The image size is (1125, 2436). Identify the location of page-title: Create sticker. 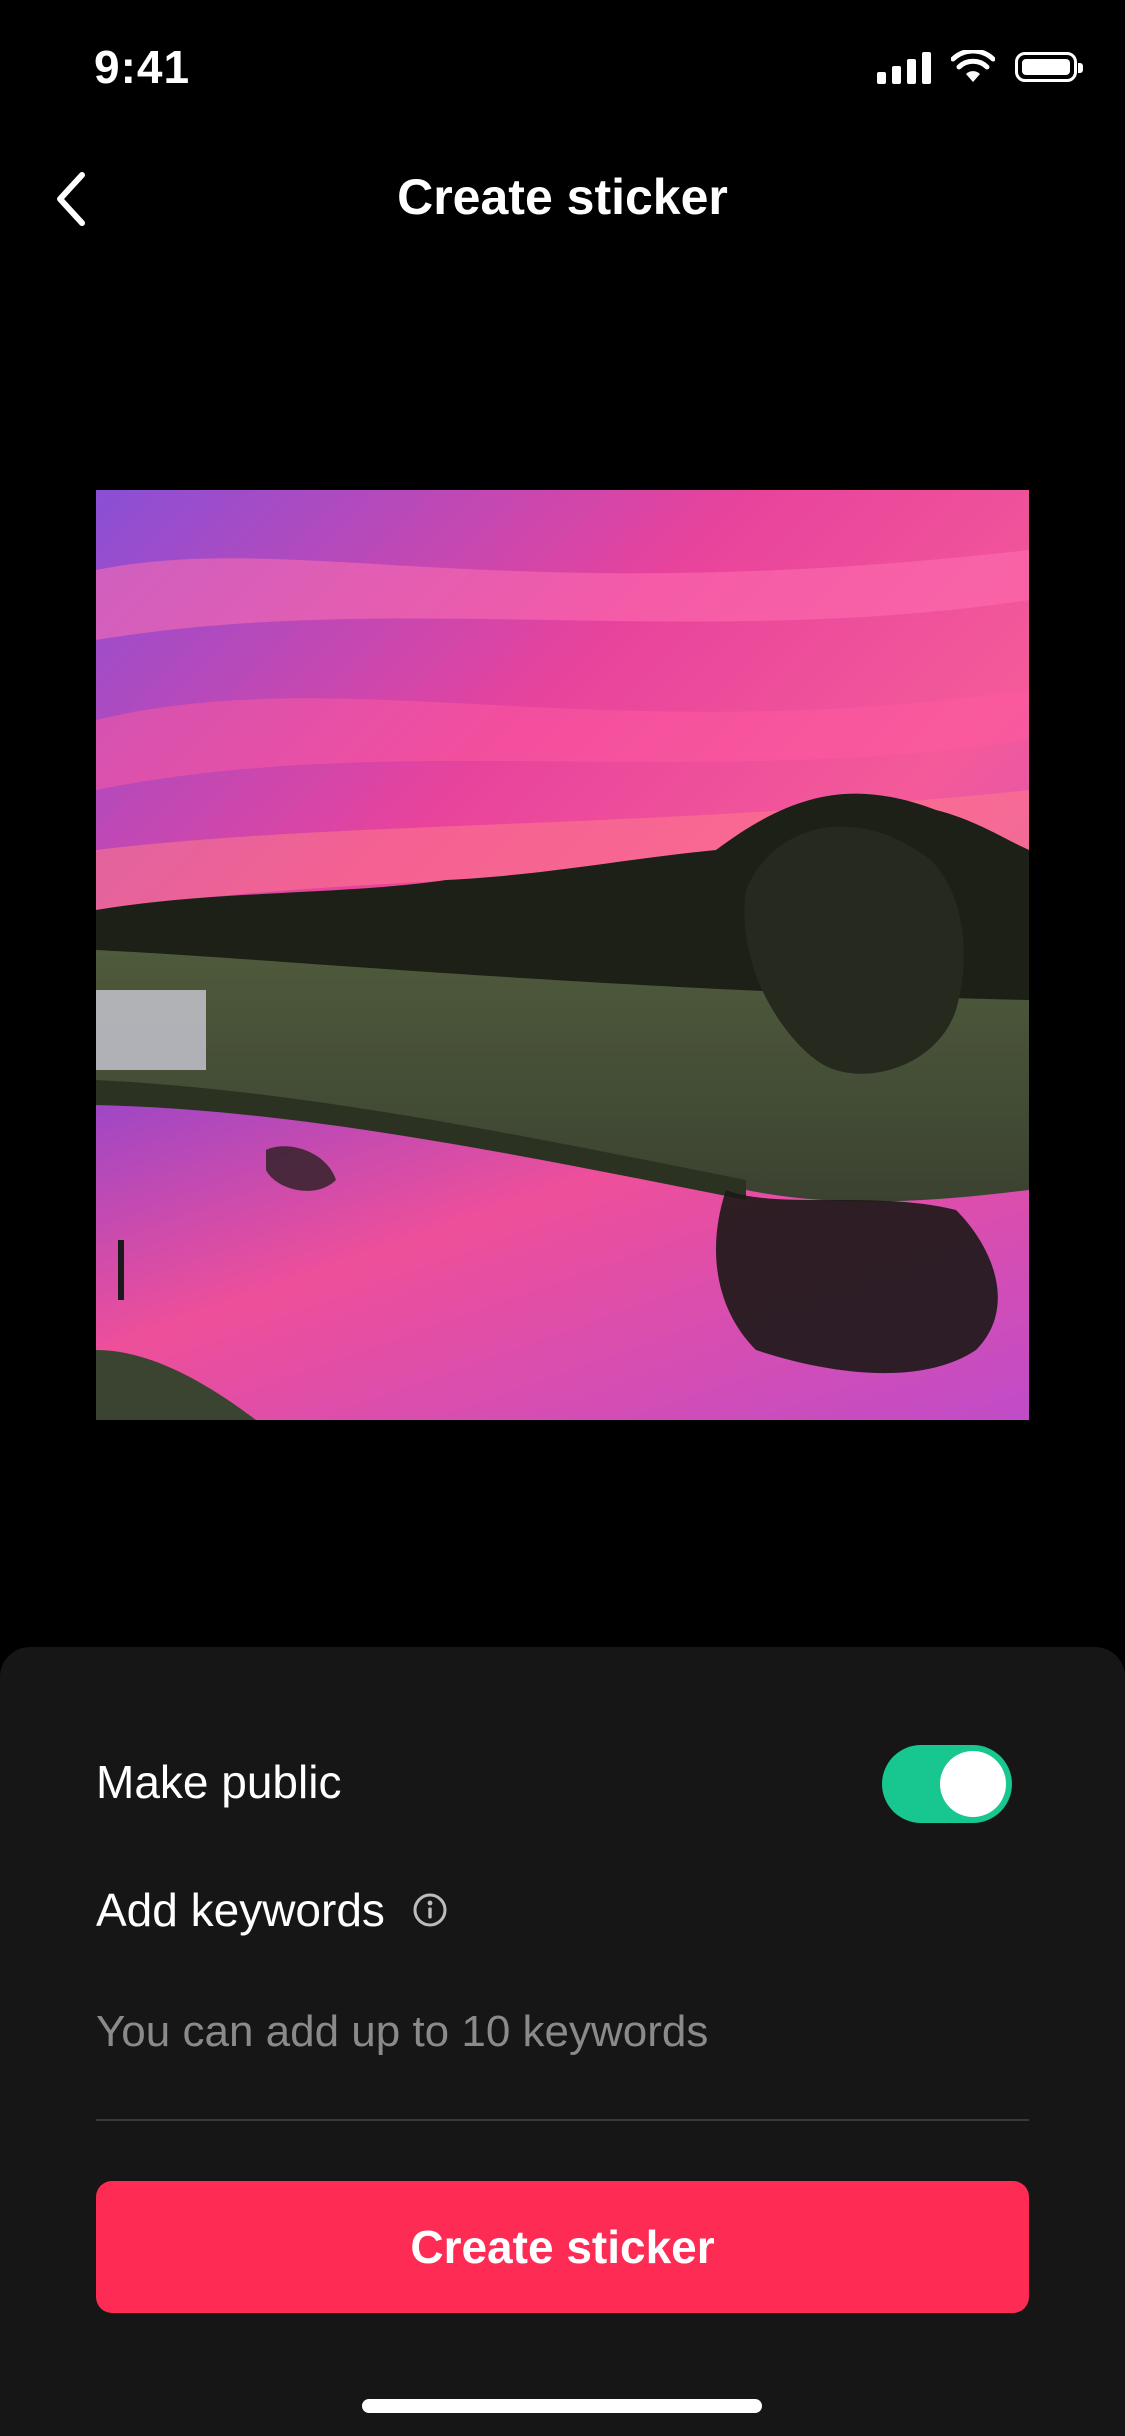
(562, 197).